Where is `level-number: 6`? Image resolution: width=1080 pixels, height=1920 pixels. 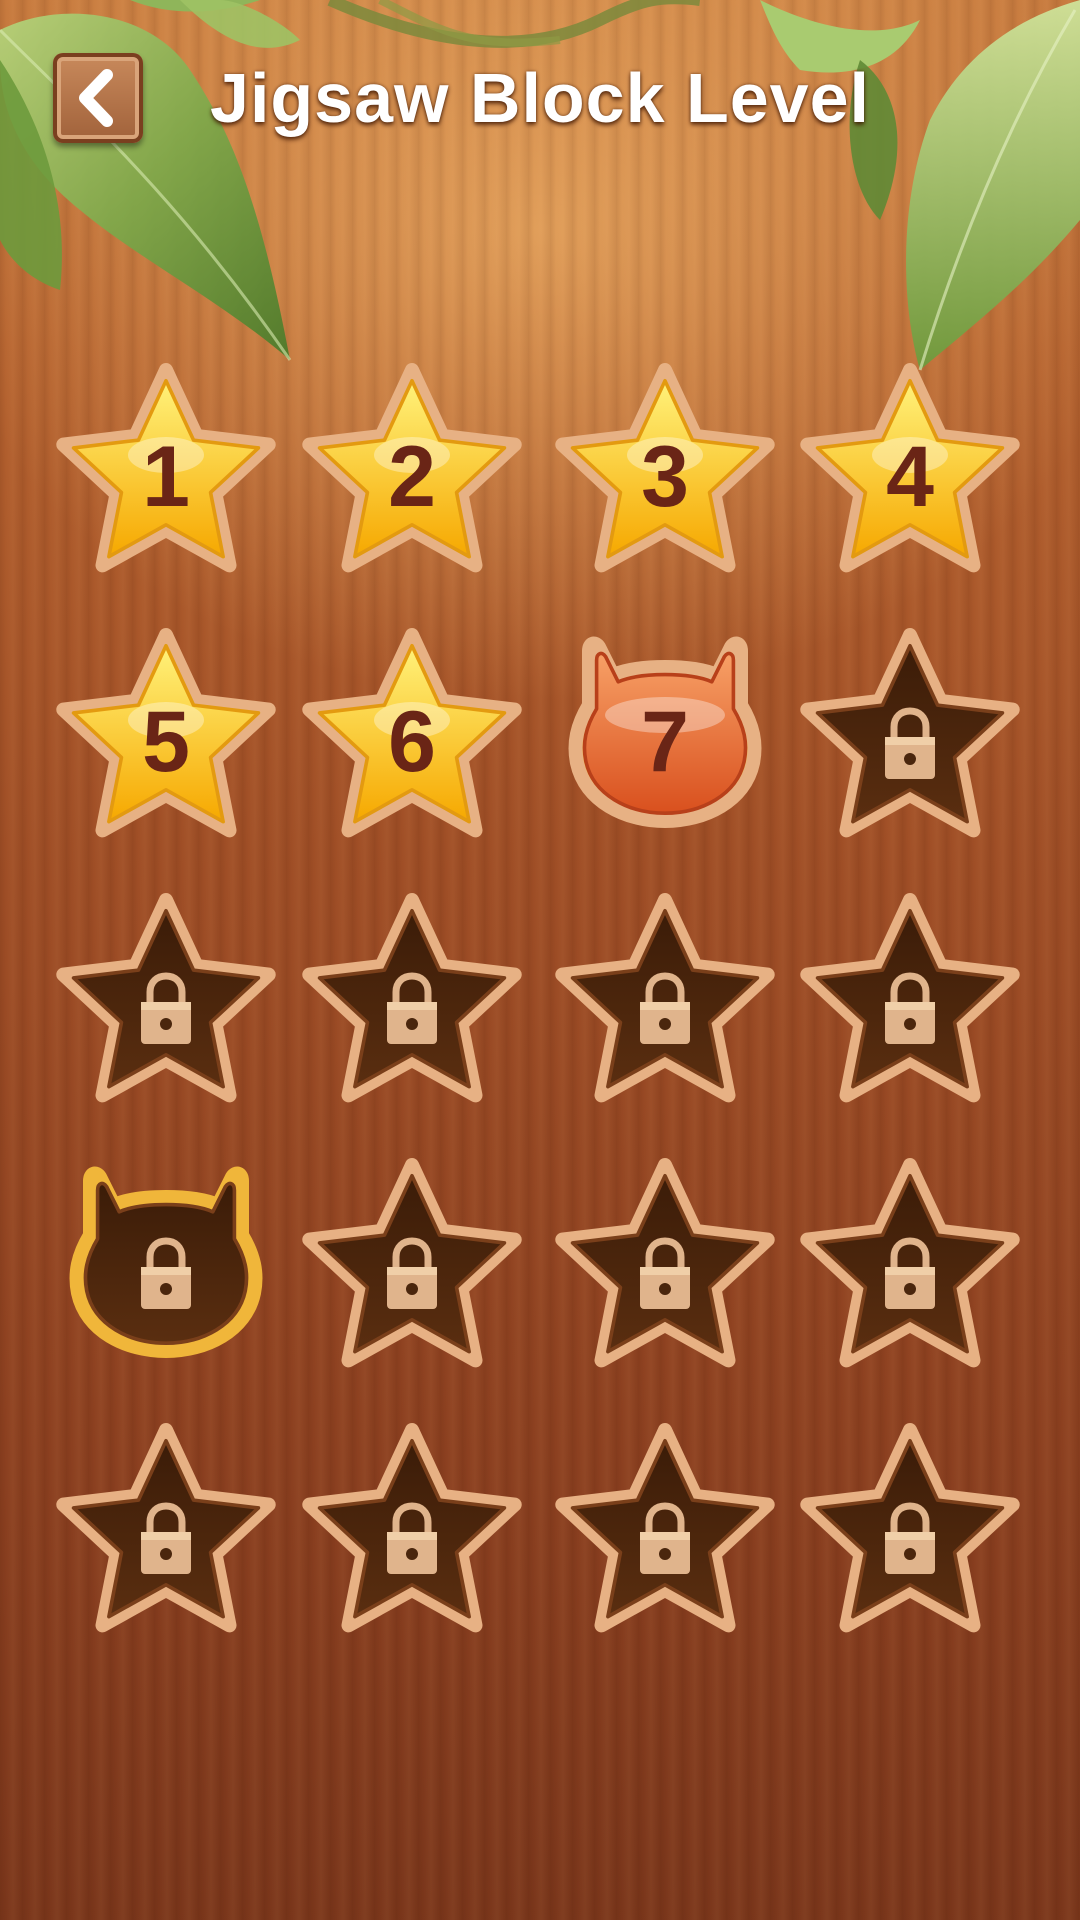
level-number: 6 is located at coordinates (412, 741).